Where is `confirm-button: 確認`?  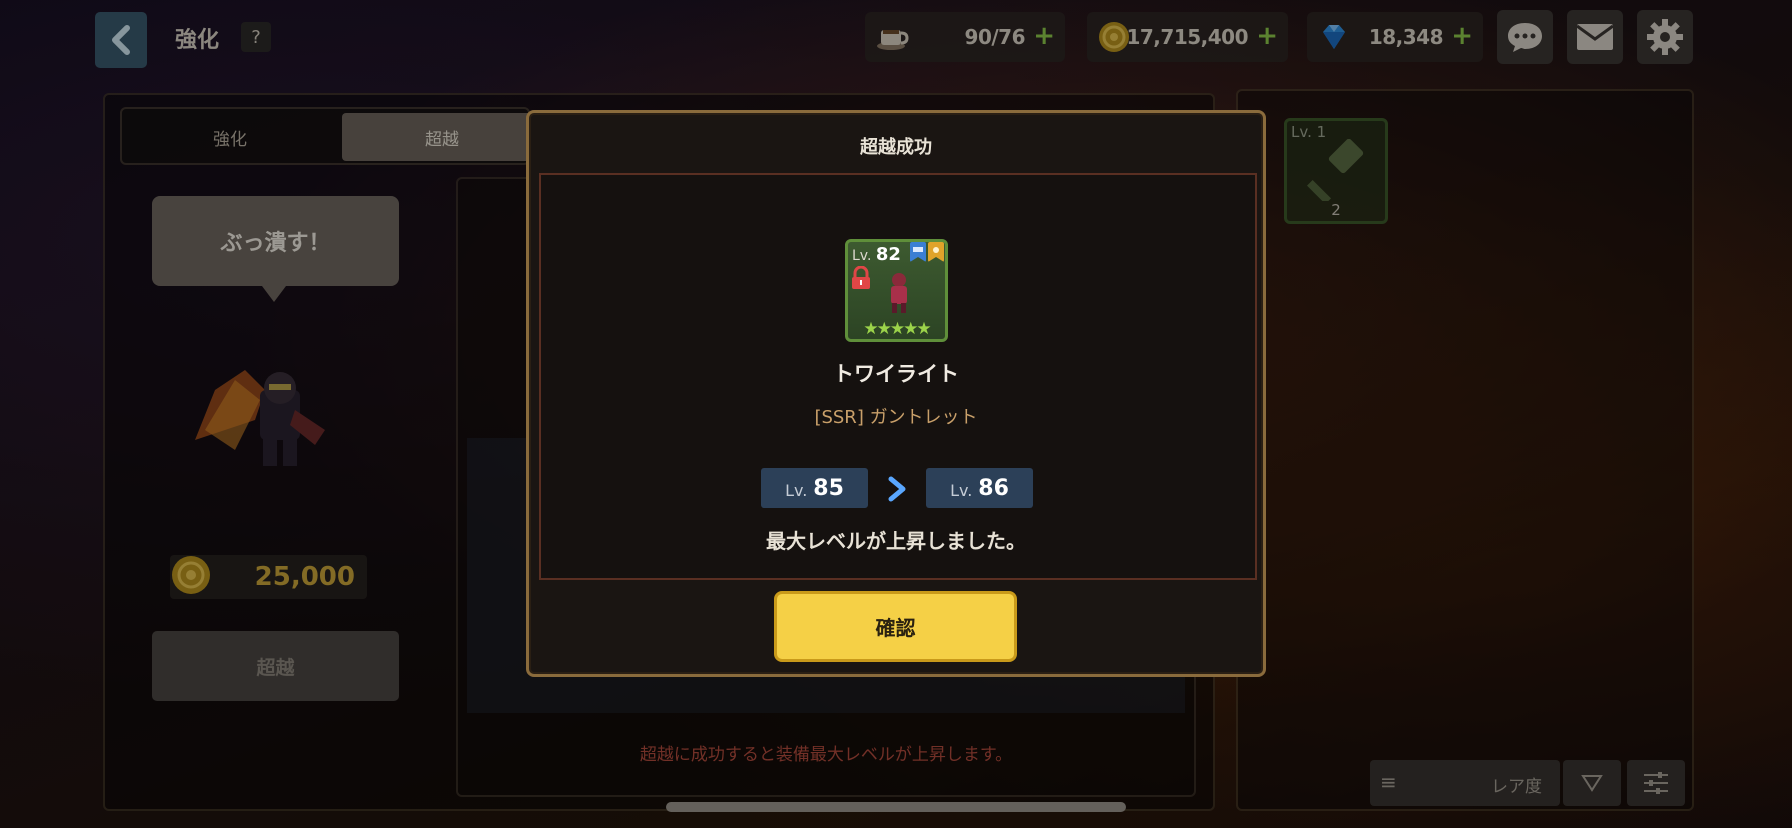
confirm-button: 確認 is located at coordinates (895, 626).